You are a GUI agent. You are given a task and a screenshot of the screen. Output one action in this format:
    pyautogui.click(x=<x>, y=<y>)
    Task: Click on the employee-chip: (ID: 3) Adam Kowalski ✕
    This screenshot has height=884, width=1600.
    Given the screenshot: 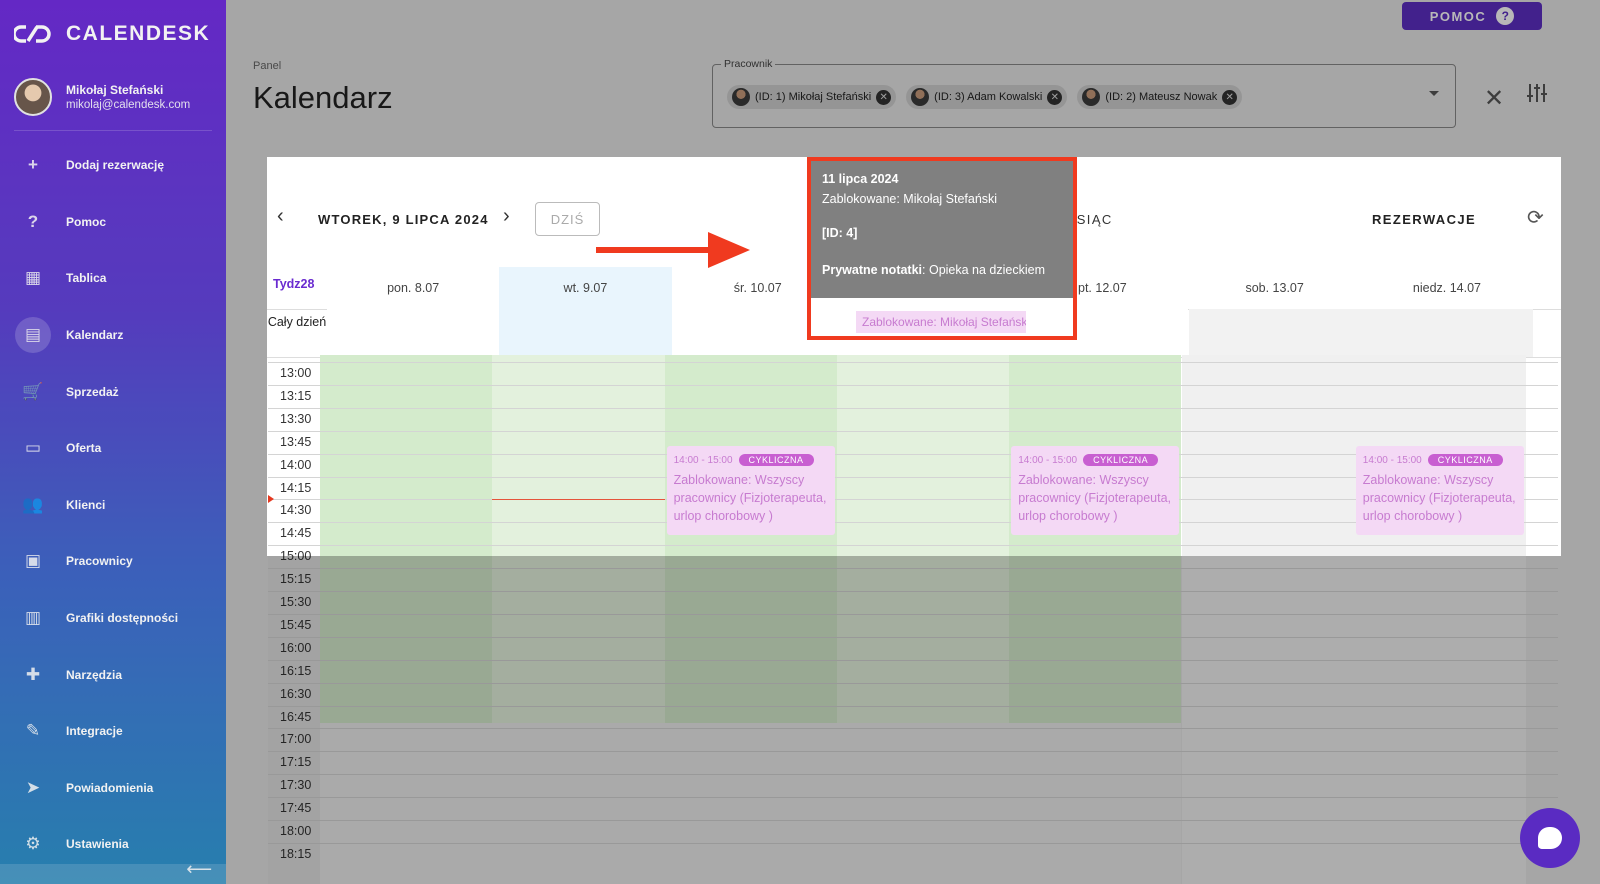 What is the action you would take?
    pyautogui.click(x=987, y=97)
    